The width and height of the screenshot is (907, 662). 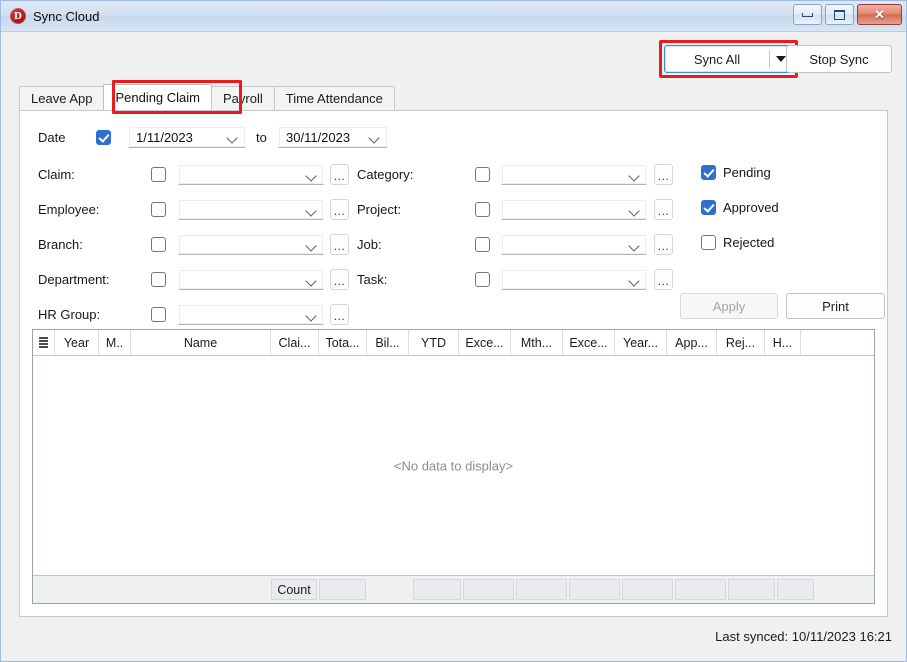 I want to click on no-data-message: <No data to display>, so click(x=453, y=465).